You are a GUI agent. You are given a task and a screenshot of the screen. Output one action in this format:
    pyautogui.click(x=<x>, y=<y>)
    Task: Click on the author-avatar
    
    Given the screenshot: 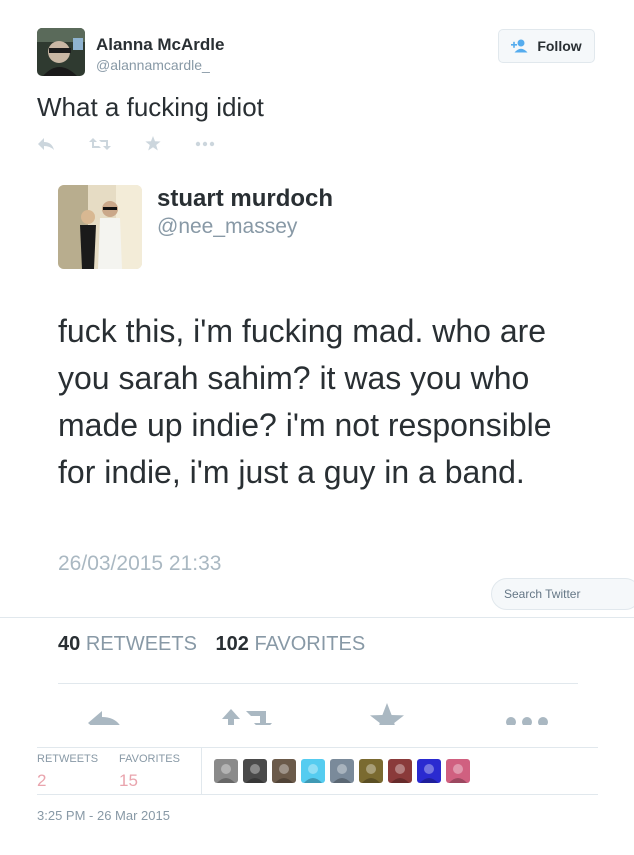 What is the action you would take?
    pyautogui.click(x=61, y=52)
    